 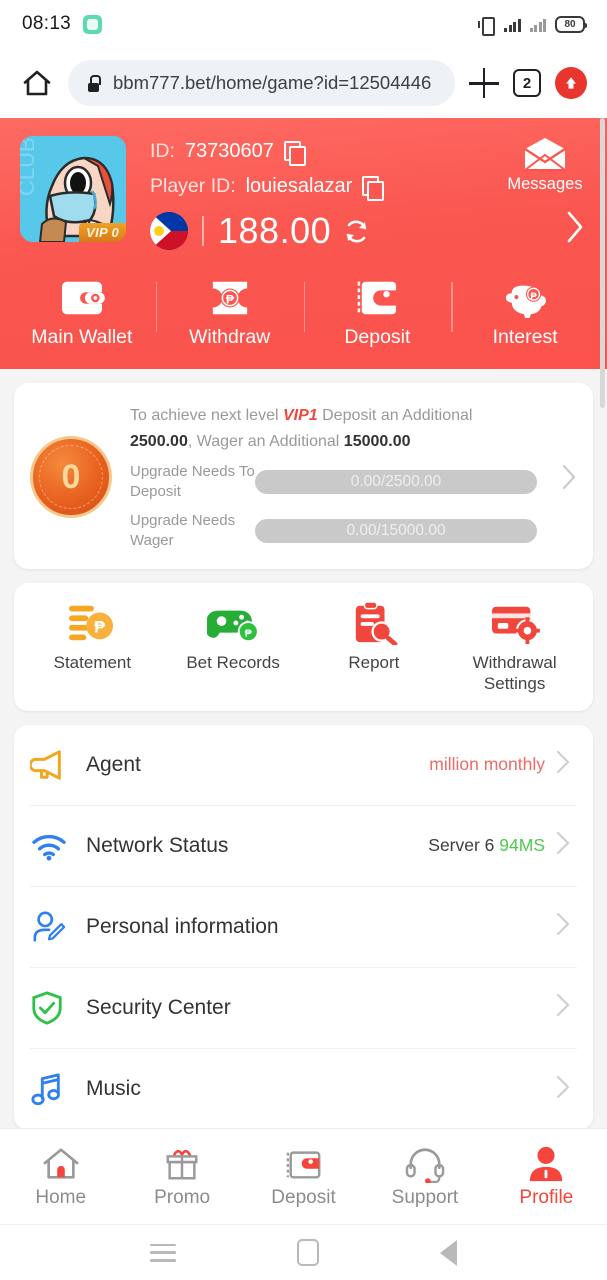 I want to click on nav-item-deposit: Deposit, so click(x=303, y=1177).